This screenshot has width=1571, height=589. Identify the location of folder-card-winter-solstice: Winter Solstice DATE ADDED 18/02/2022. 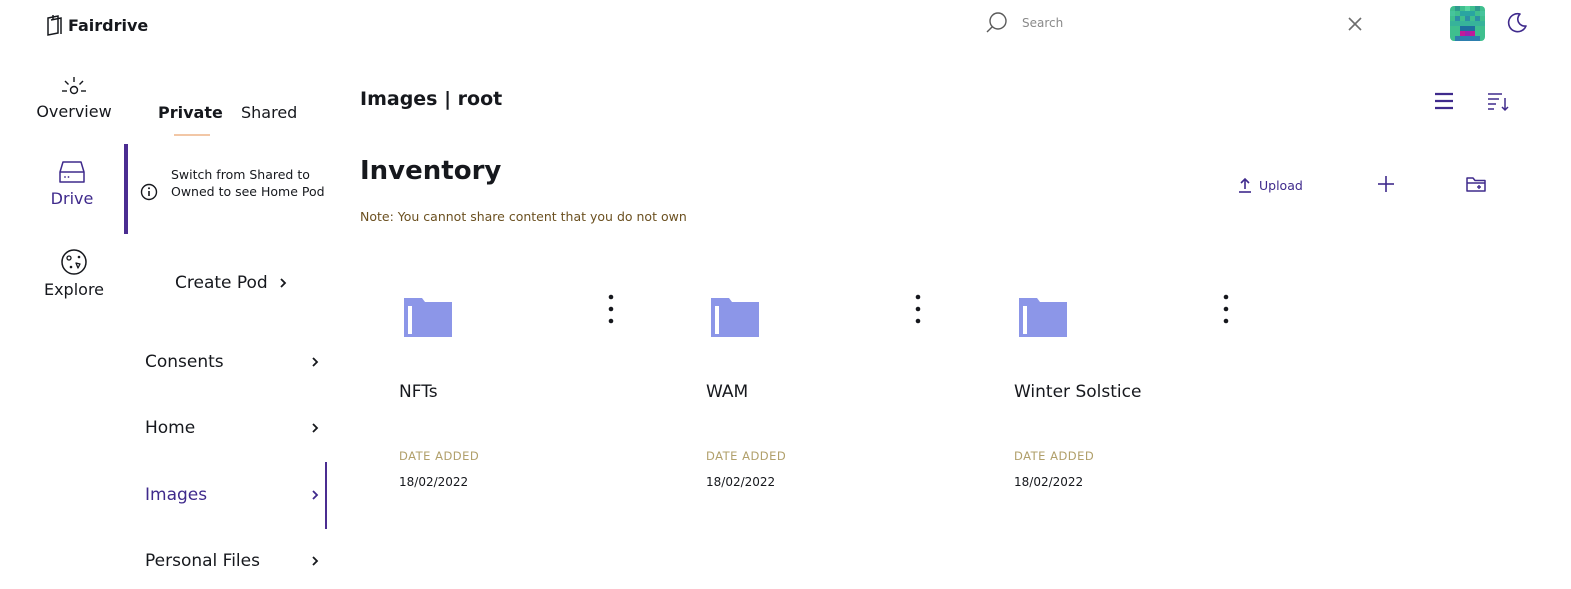
(1144, 395).